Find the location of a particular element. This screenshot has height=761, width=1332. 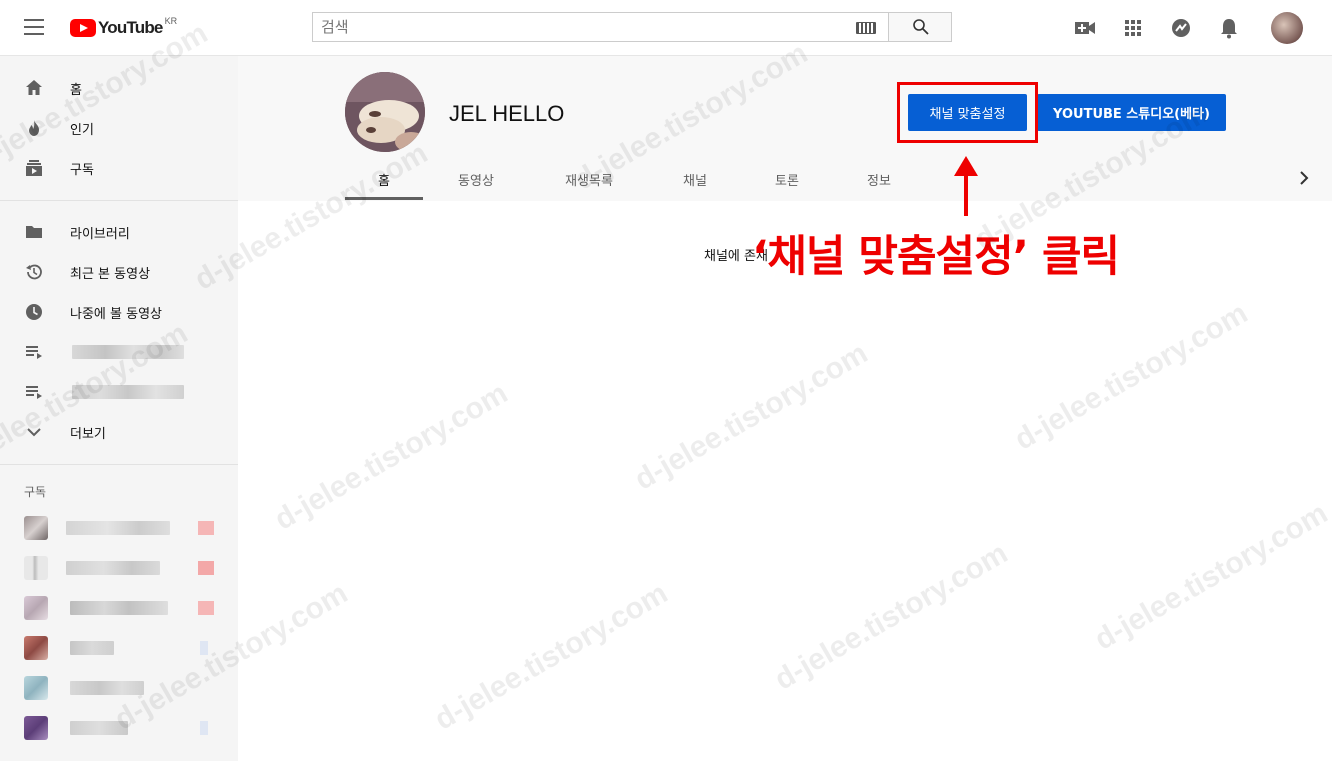

ferret-photo is located at coordinates (385, 112).